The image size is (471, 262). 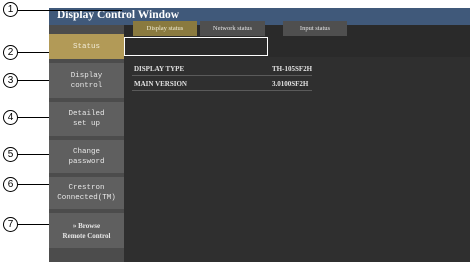 I want to click on callout-marker: 7, so click(x=10, y=224).